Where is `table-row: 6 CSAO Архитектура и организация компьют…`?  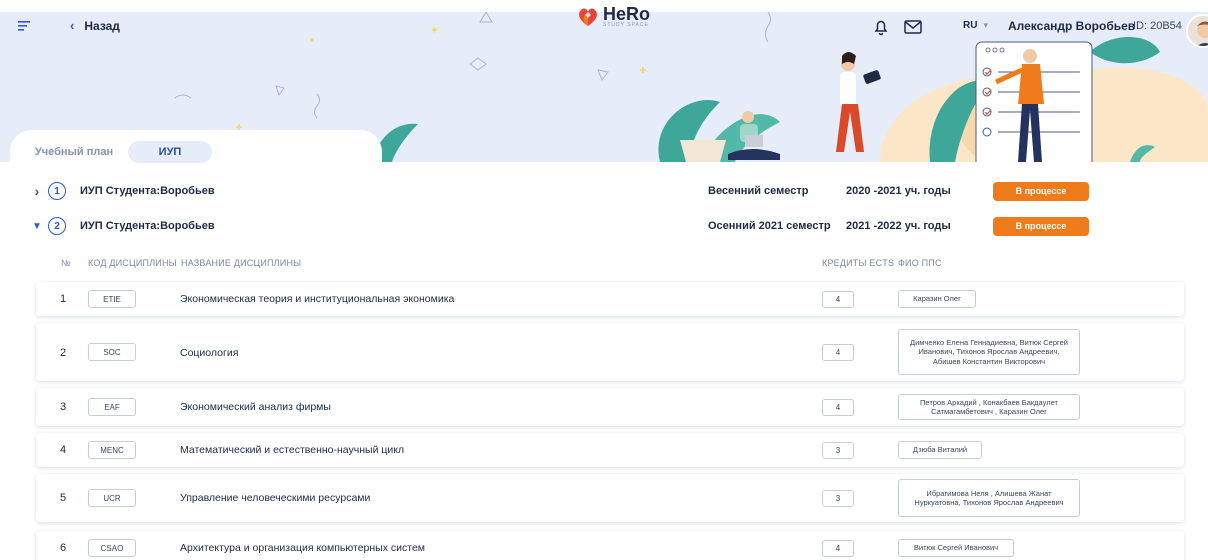 table-row: 6 CSAO Архитектура и организация компьют… is located at coordinates (610, 545).